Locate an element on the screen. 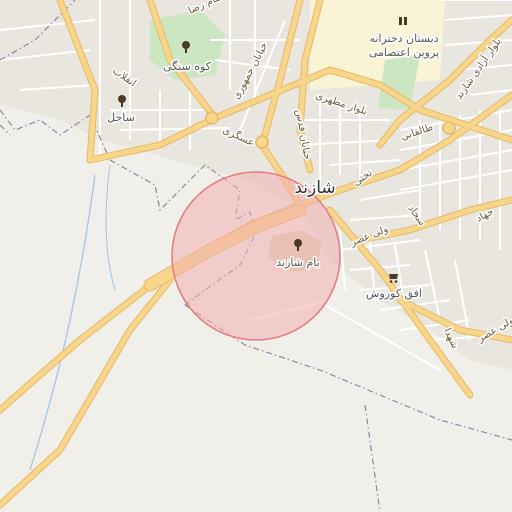 Image resolution: width=512 pixels, height=512 pixels. school-label-2: پروین اعتصامی is located at coordinates (404, 52).